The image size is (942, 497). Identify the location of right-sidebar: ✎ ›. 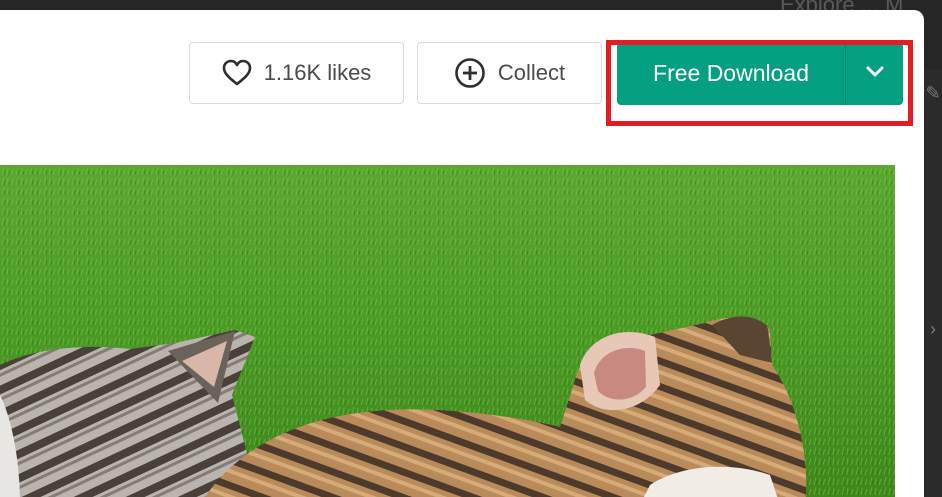
(933, 283).